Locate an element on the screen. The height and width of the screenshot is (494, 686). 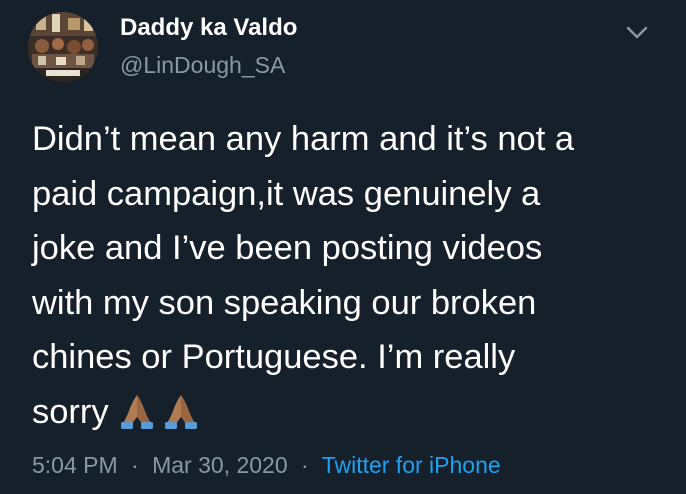
tweet-time: 5:04 PM is located at coordinates (75, 465).